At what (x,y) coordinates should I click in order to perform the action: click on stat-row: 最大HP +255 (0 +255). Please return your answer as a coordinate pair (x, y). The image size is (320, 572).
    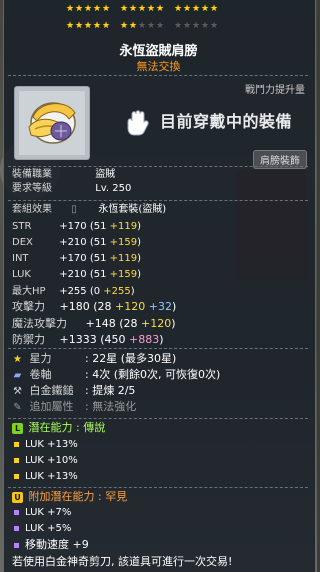
    Looking at the image, I should click on (73, 292).